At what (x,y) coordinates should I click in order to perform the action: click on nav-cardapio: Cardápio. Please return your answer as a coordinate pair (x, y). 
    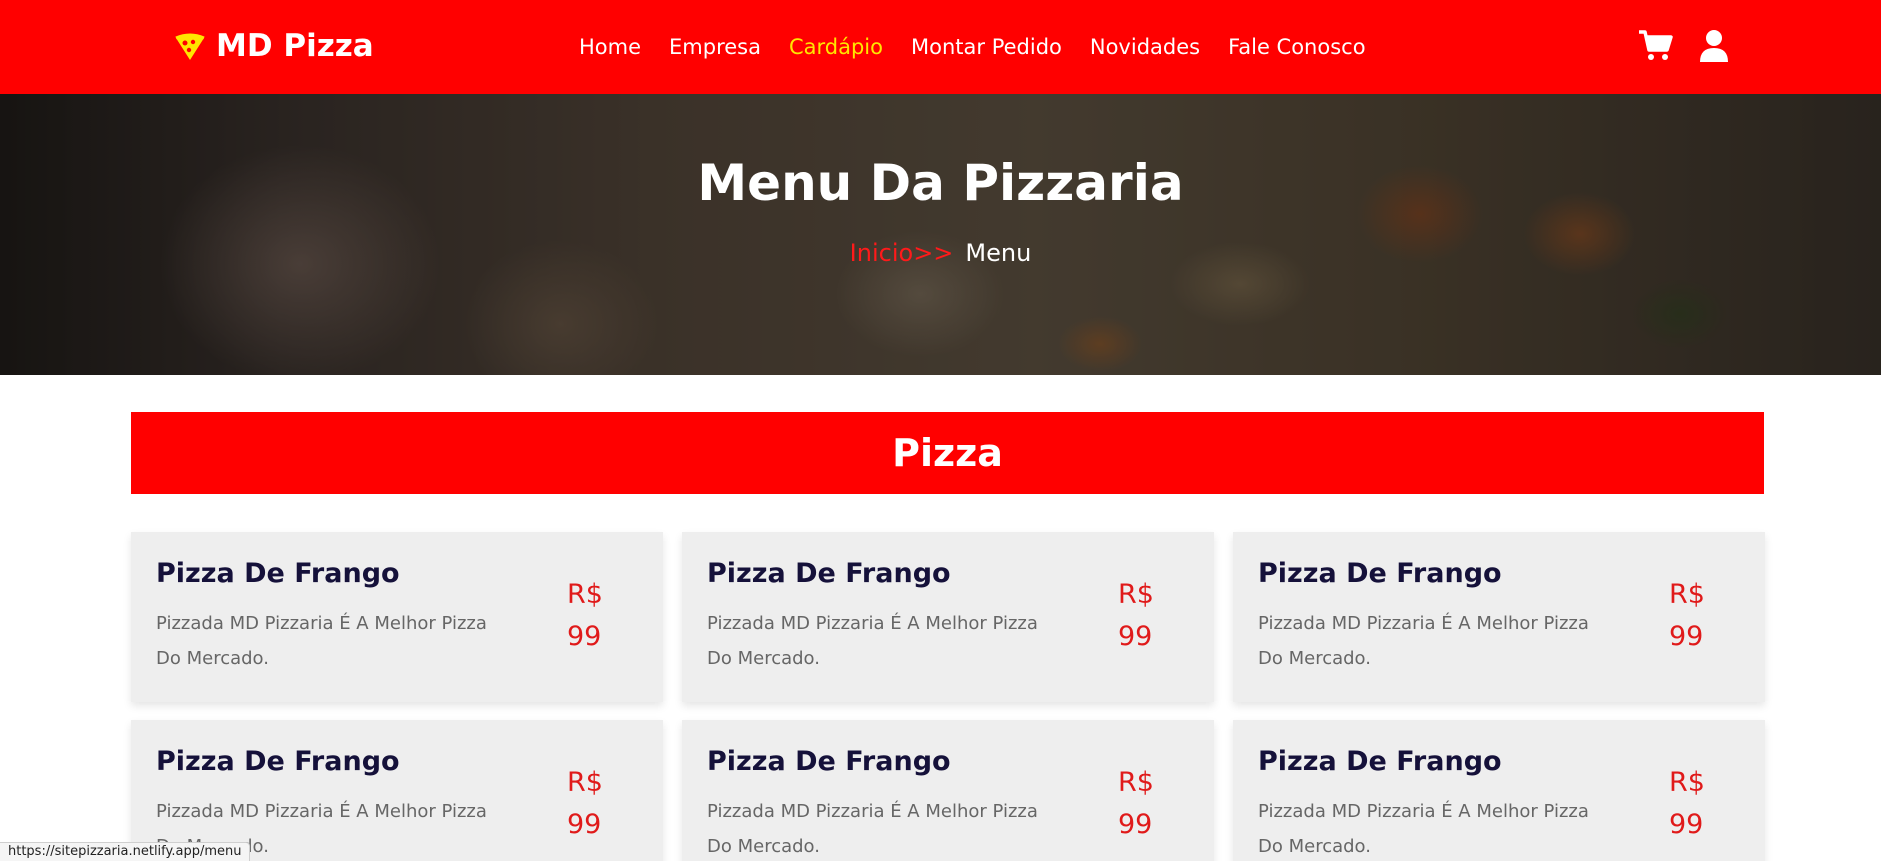
    Looking at the image, I should click on (836, 47).